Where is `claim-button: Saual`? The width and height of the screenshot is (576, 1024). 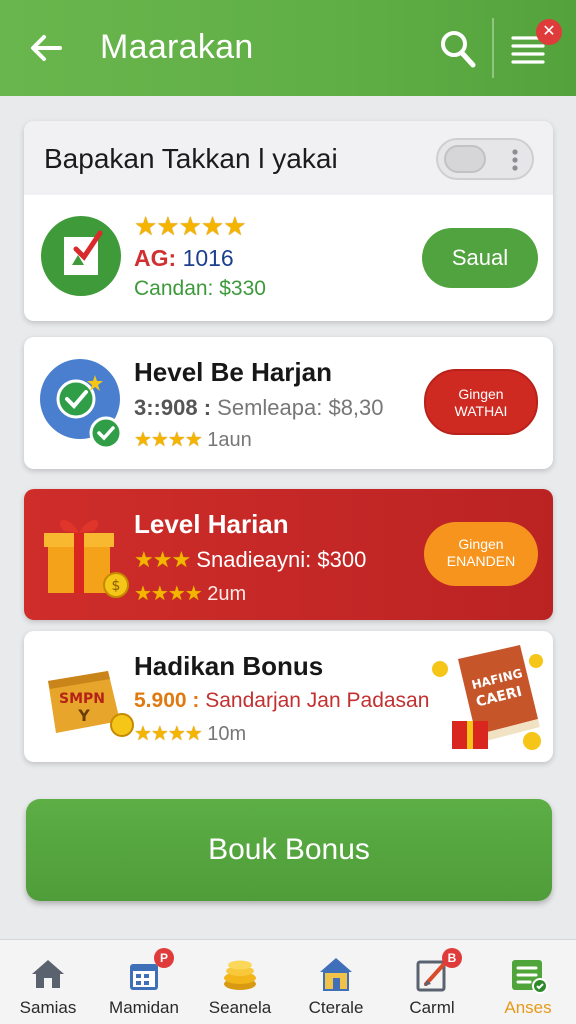 claim-button: Saual is located at coordinates (480, 258).